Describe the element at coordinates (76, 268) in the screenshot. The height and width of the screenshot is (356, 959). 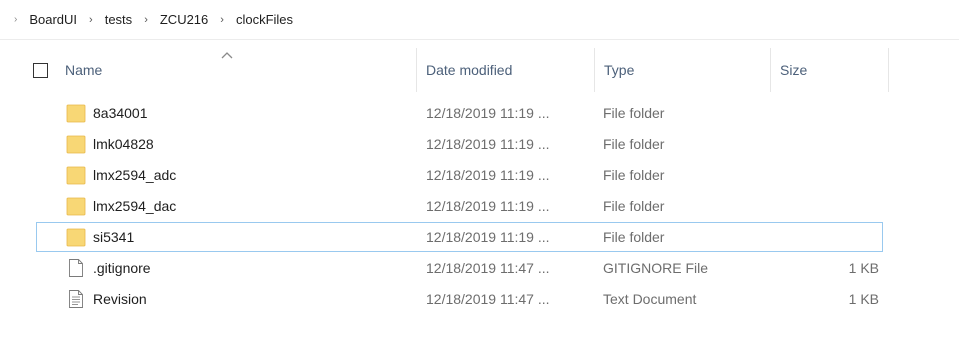
I see `file-icon` at that location.